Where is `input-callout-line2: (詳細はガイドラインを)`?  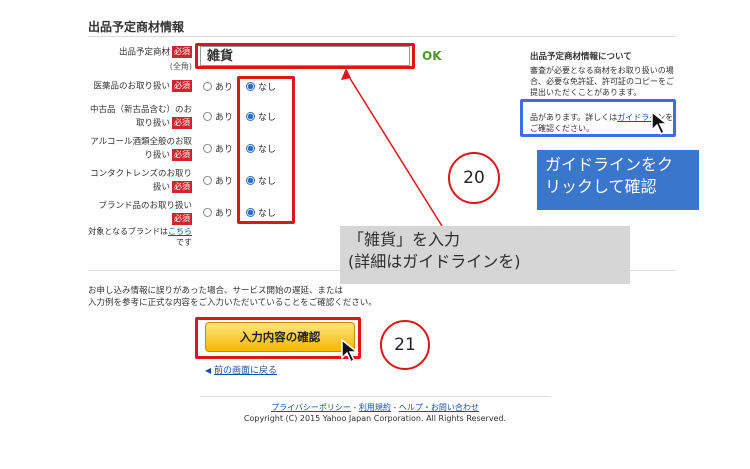 input-callout-line2: (詳細はガイドラインを) is located at coordinates (434, 261).